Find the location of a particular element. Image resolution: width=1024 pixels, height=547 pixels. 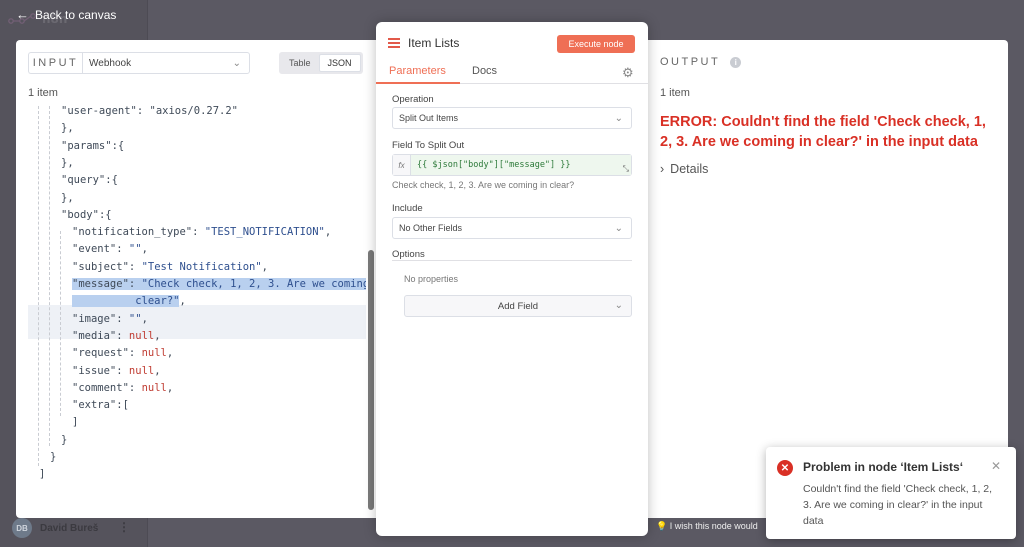

json-view-button: JSON is located at coordinates (339, 63).